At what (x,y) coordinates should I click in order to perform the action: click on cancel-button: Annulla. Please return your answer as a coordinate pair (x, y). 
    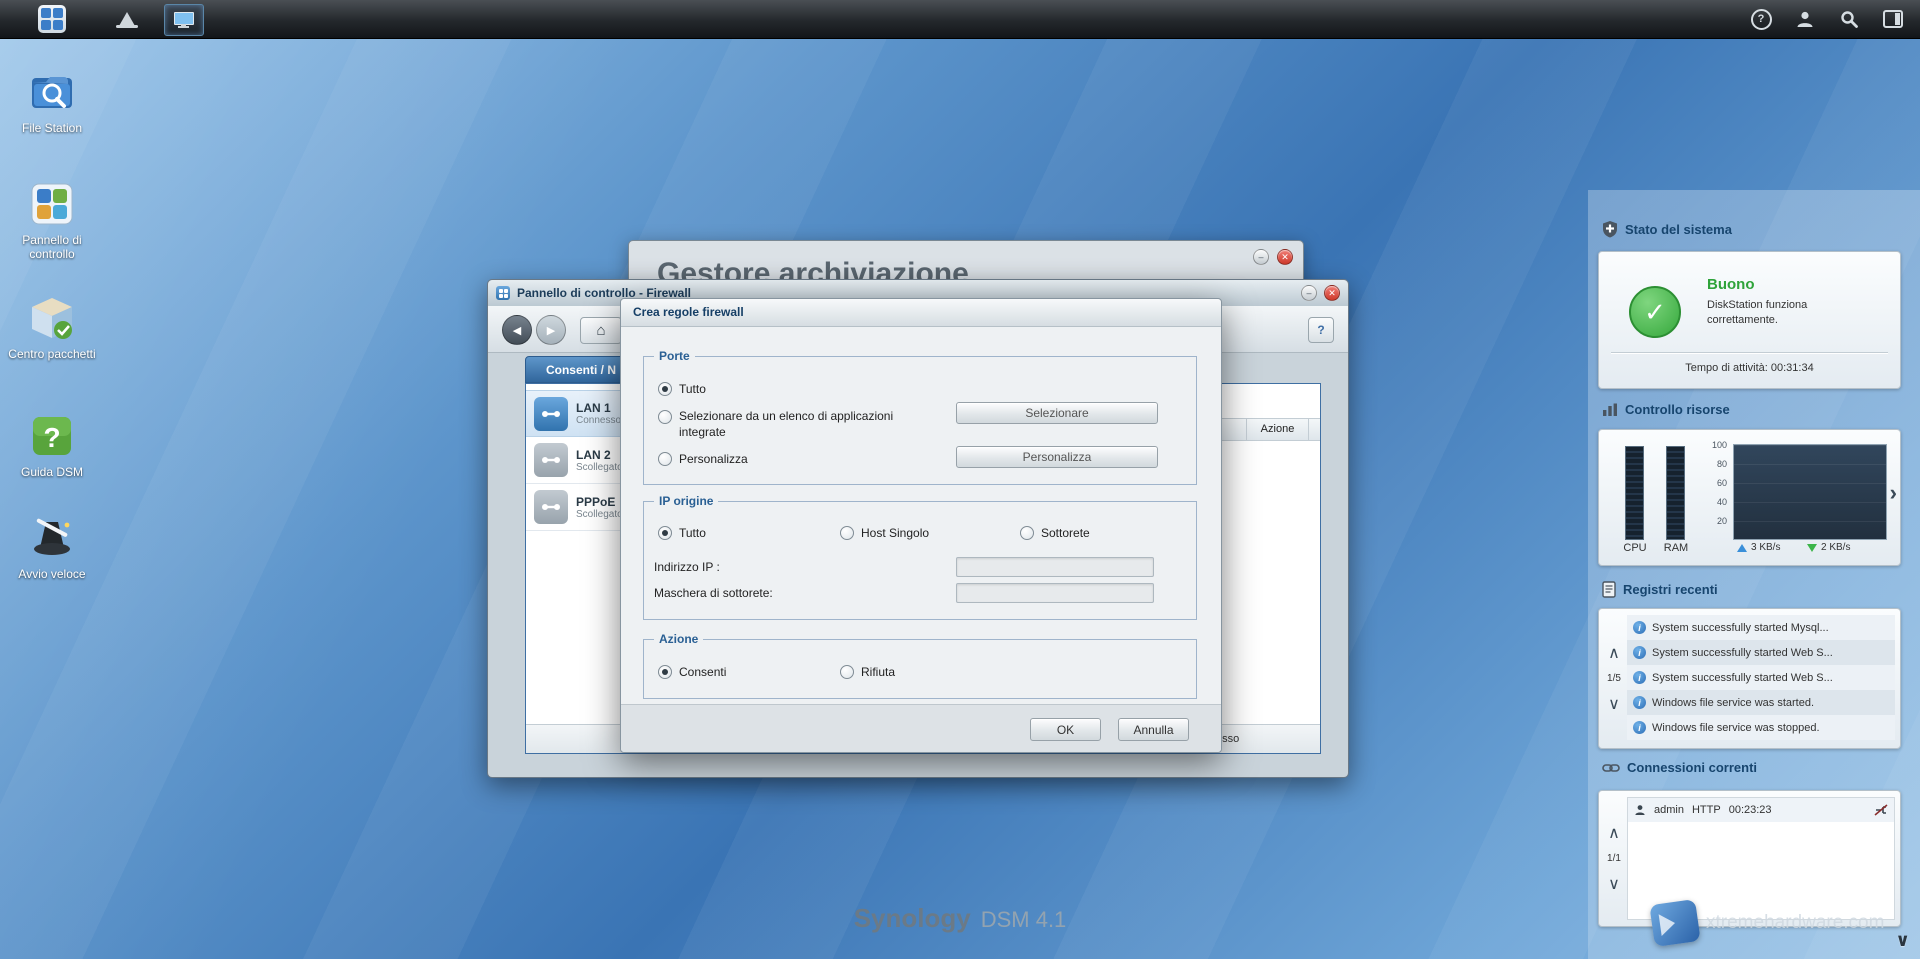
    Looking at the image, I should click on (1153, 729).